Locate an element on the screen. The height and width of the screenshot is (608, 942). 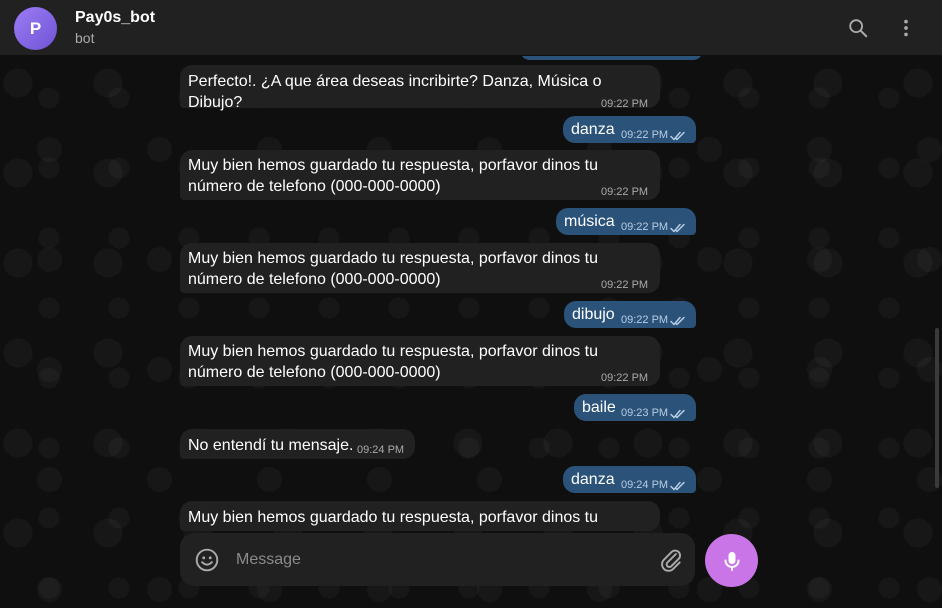
chat-header: P Pay0s_bot bot is located at coordinates (471, 28).